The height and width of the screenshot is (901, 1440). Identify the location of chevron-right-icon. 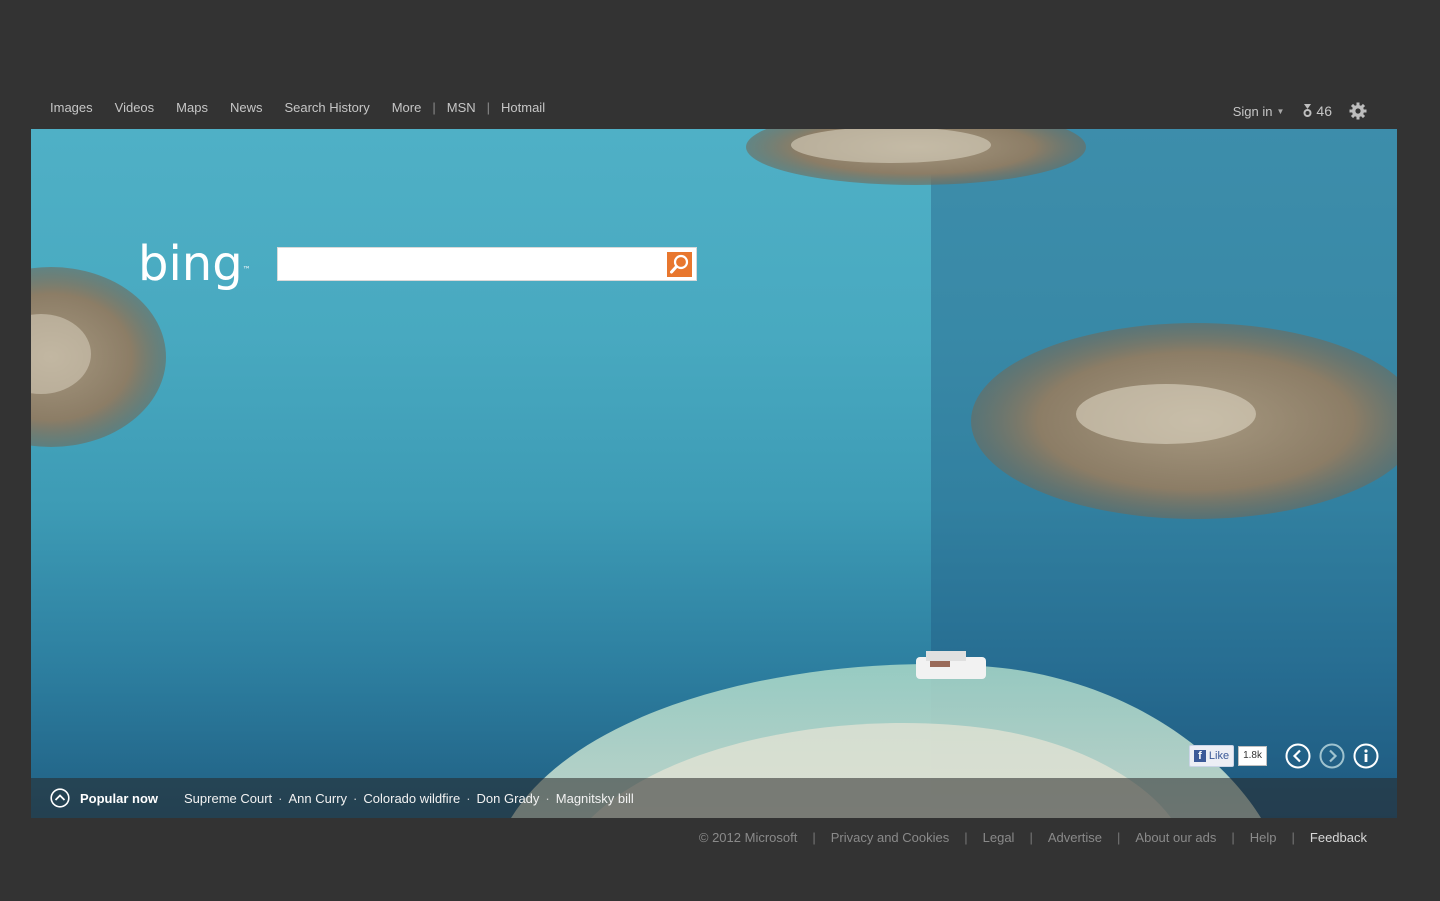
(1332, 756).